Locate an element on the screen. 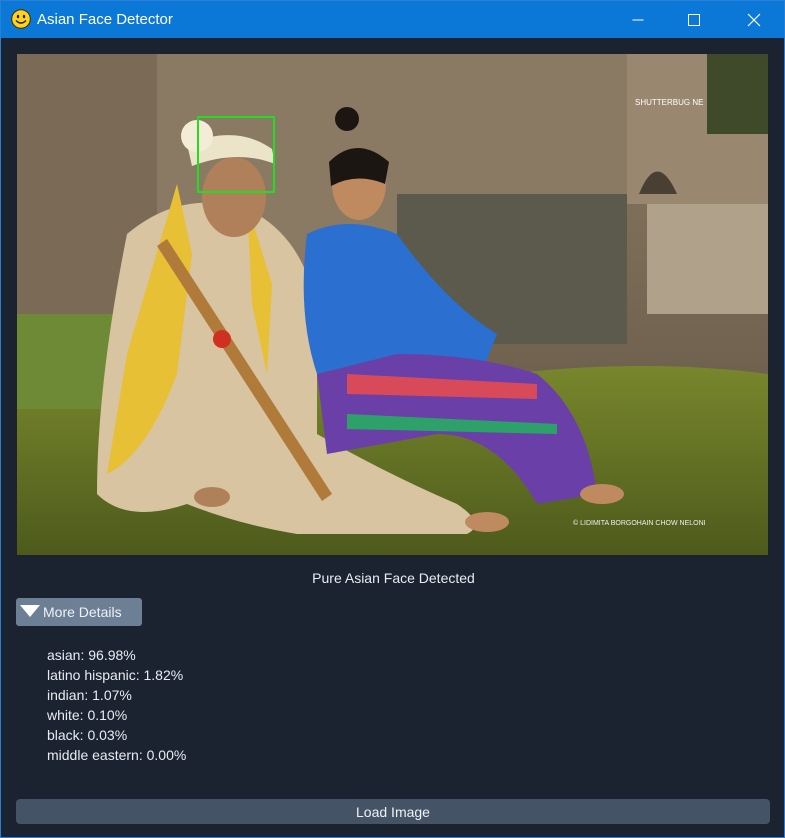 The height and width of the screenshot is (838, 785). list-item: asian: 96.98% is located at coordinates (91, 655).